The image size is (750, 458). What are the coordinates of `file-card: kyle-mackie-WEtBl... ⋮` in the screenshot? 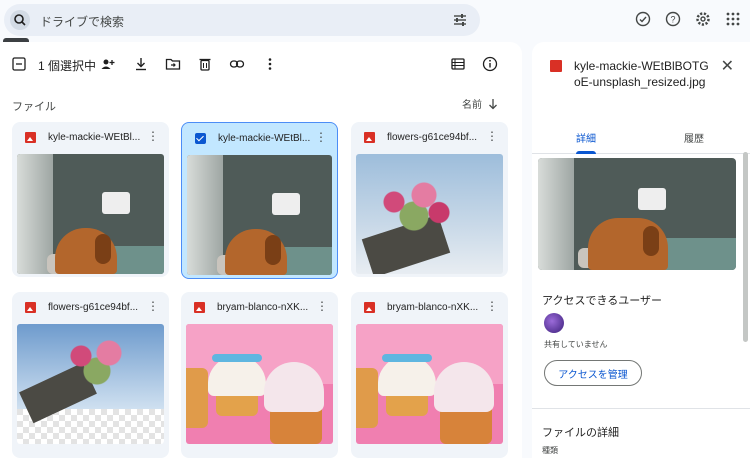 It's located at (90, 199).